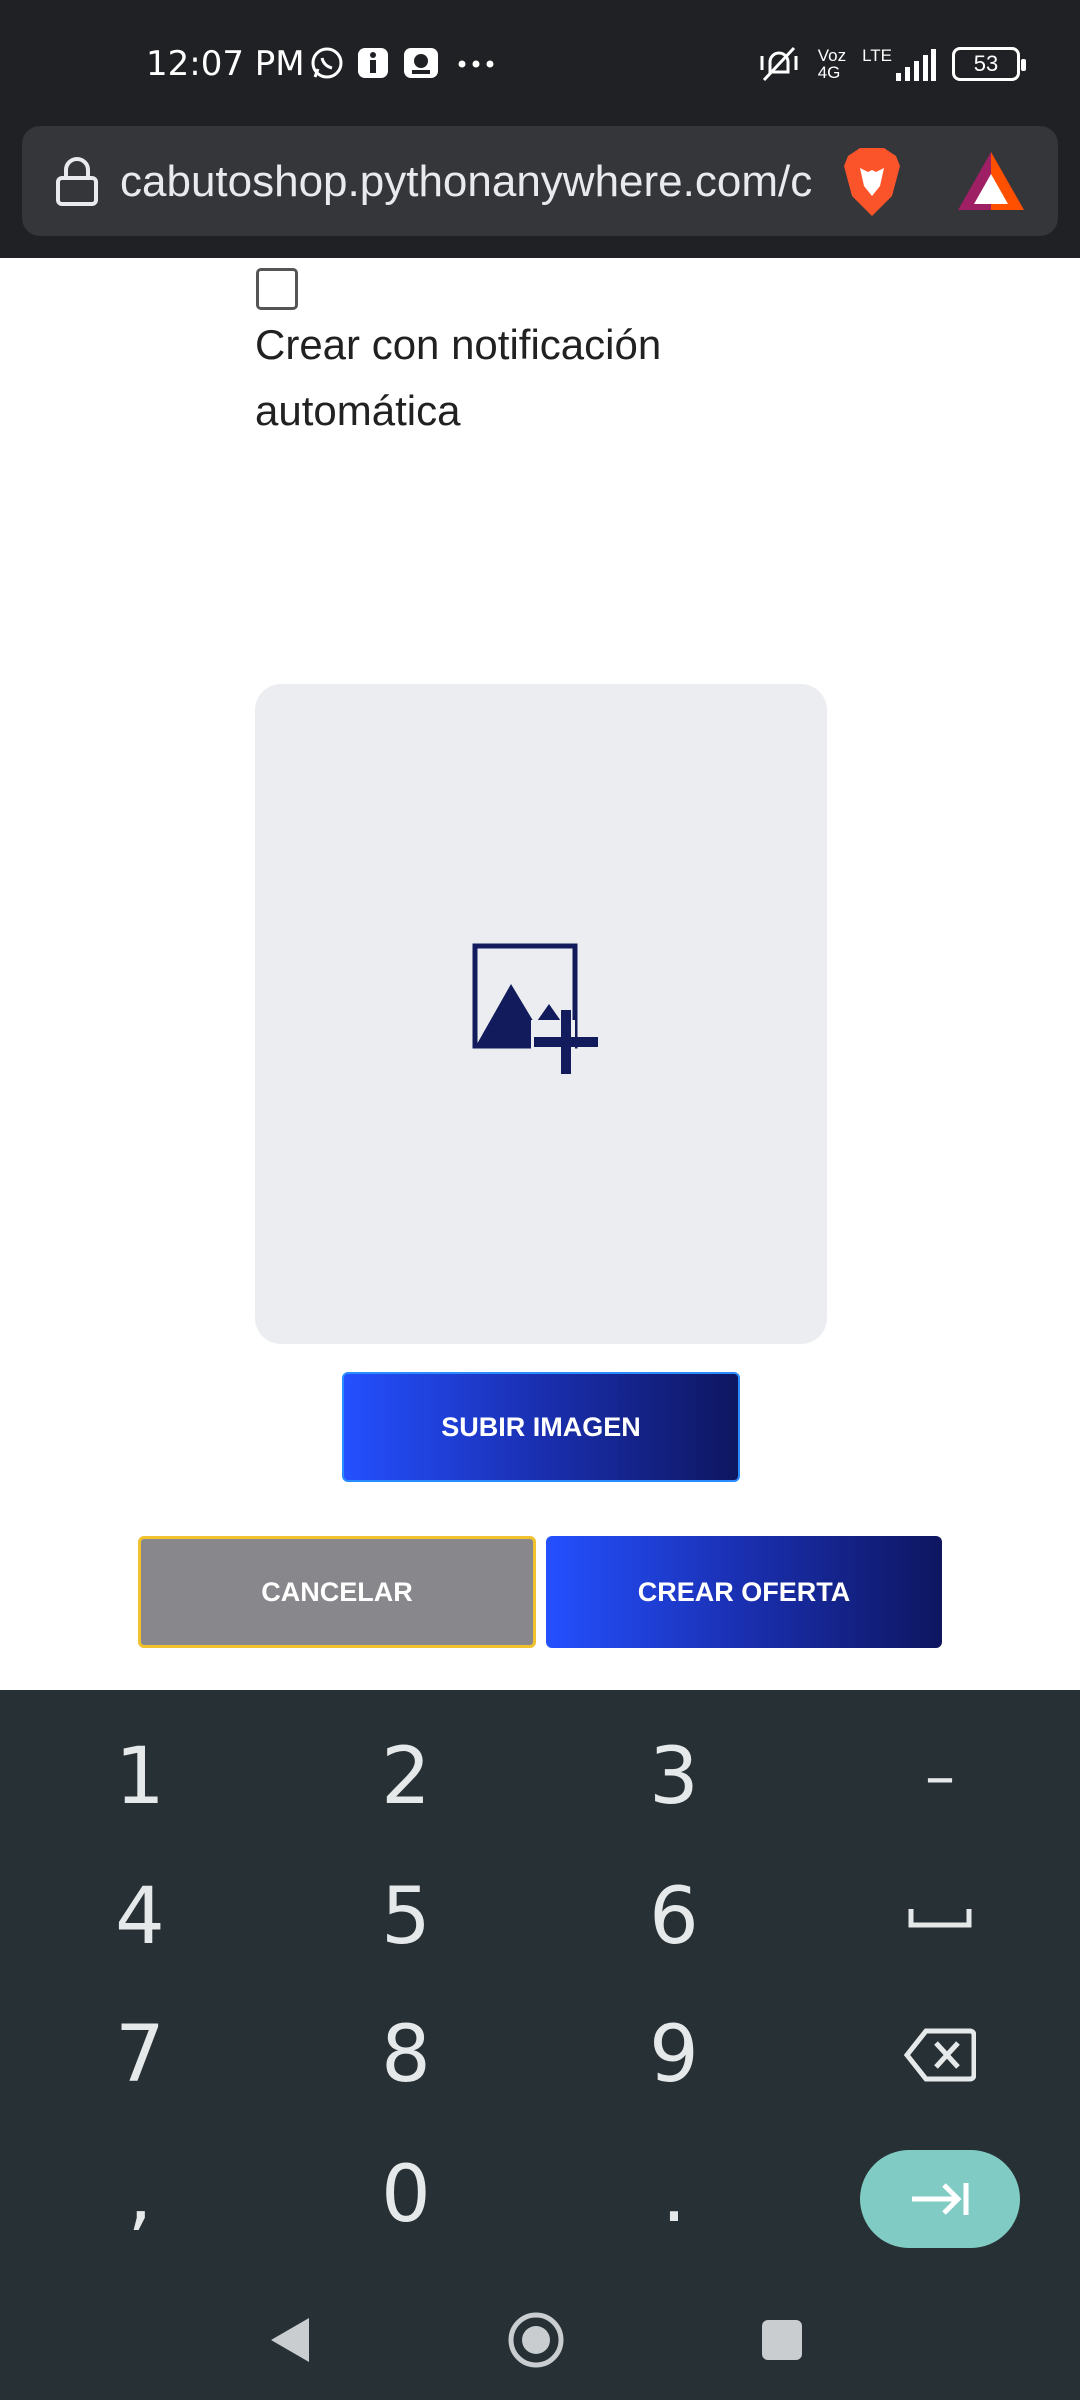  I want to click on cancel-button: CANCELAR, so click(337, 1592).